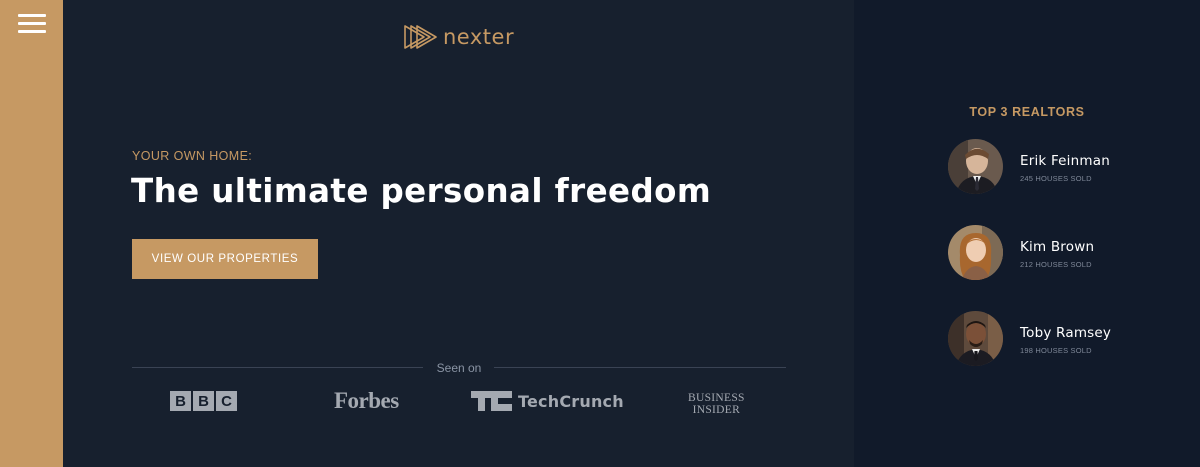 The image size is (1200, 467). What do you see at coordinates (192, 156) in the screenshot?
I see `hero-eyebrow: YOUR OWN HOME:` at bounding box center [192, 156].